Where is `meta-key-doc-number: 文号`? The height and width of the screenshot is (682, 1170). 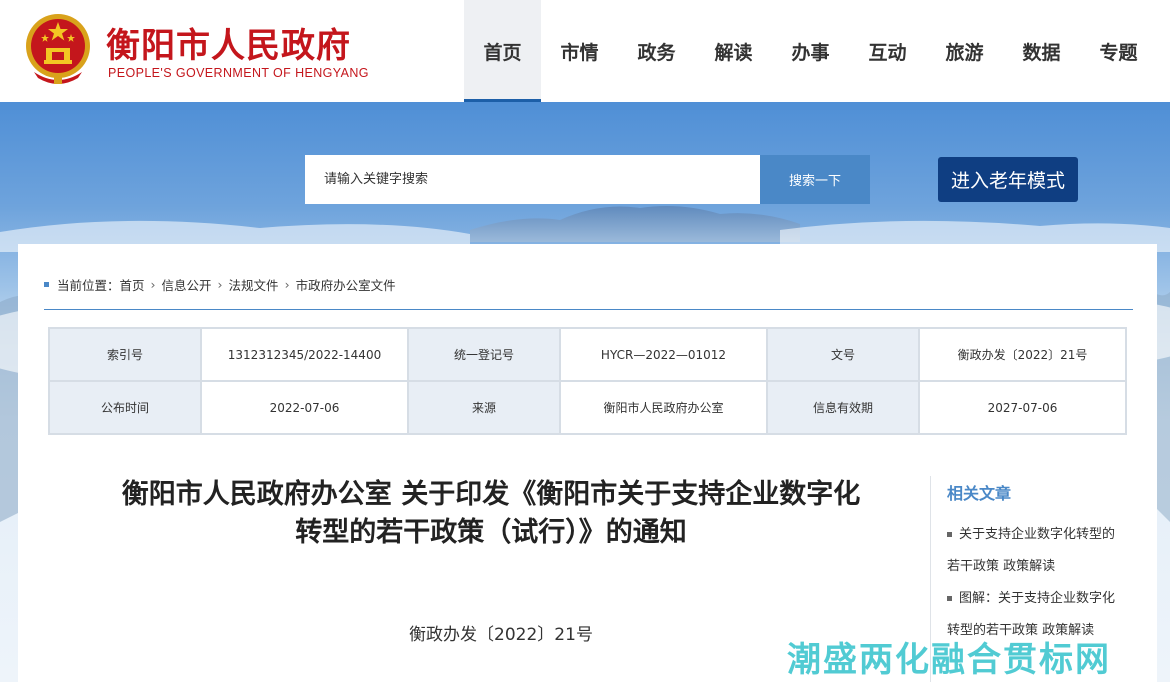
meta-key-doc-number: 文号 is located at coordinates (843, 354).